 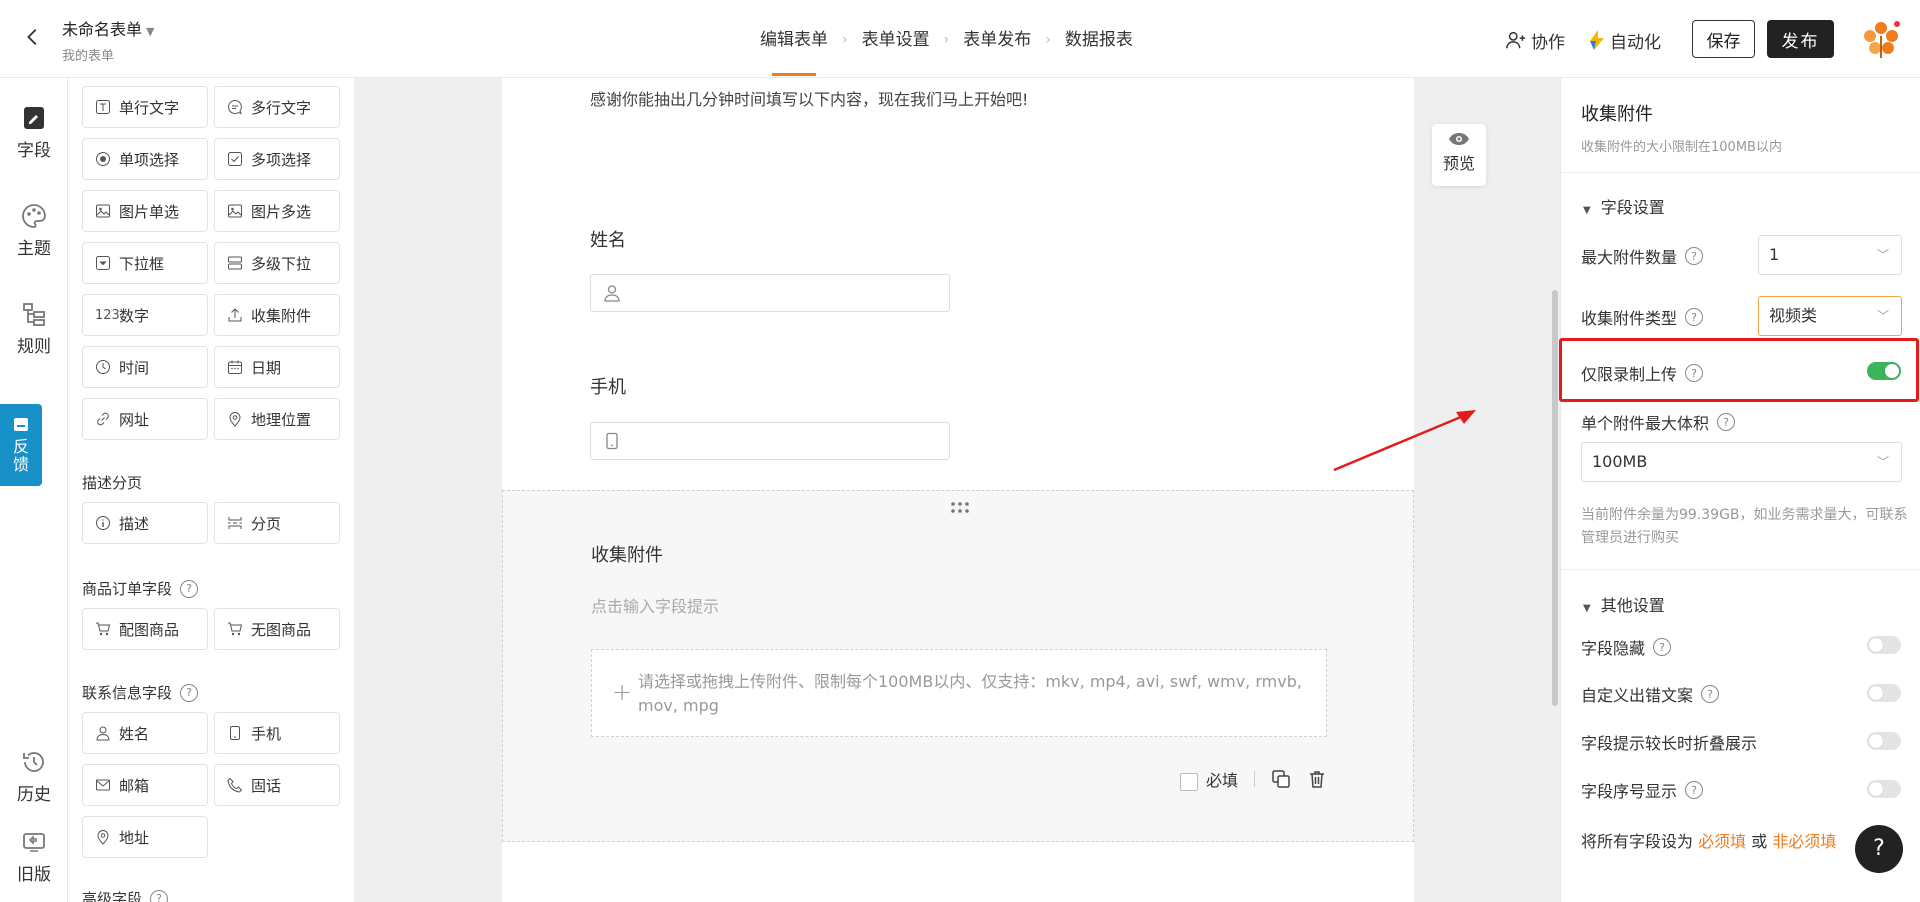 I want to click on collab-label: 协作, so click(x=1548, y=42).